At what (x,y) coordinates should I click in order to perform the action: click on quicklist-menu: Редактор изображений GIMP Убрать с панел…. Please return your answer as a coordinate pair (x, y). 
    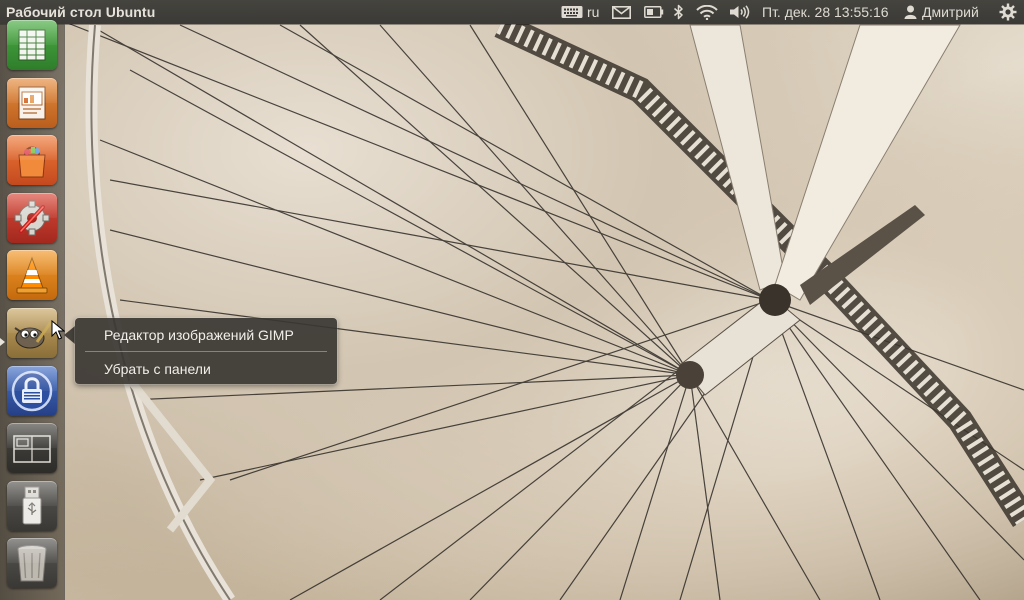
    Looking at the image, I should click on (206, 351).